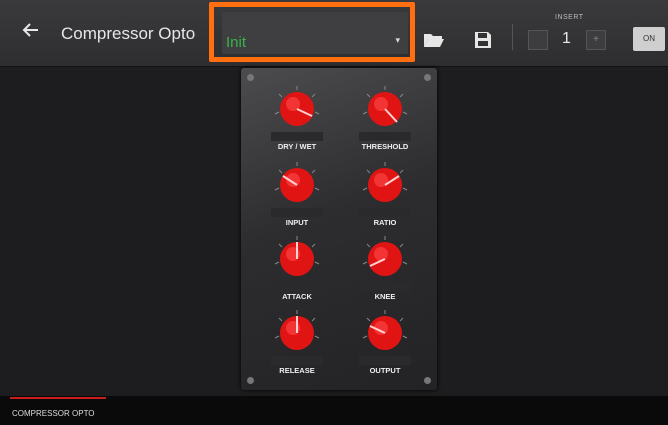 Image resolution: width=668 pixels, height=425 pixels. I want to click on knob-label: RATIO, so click(385, 222).